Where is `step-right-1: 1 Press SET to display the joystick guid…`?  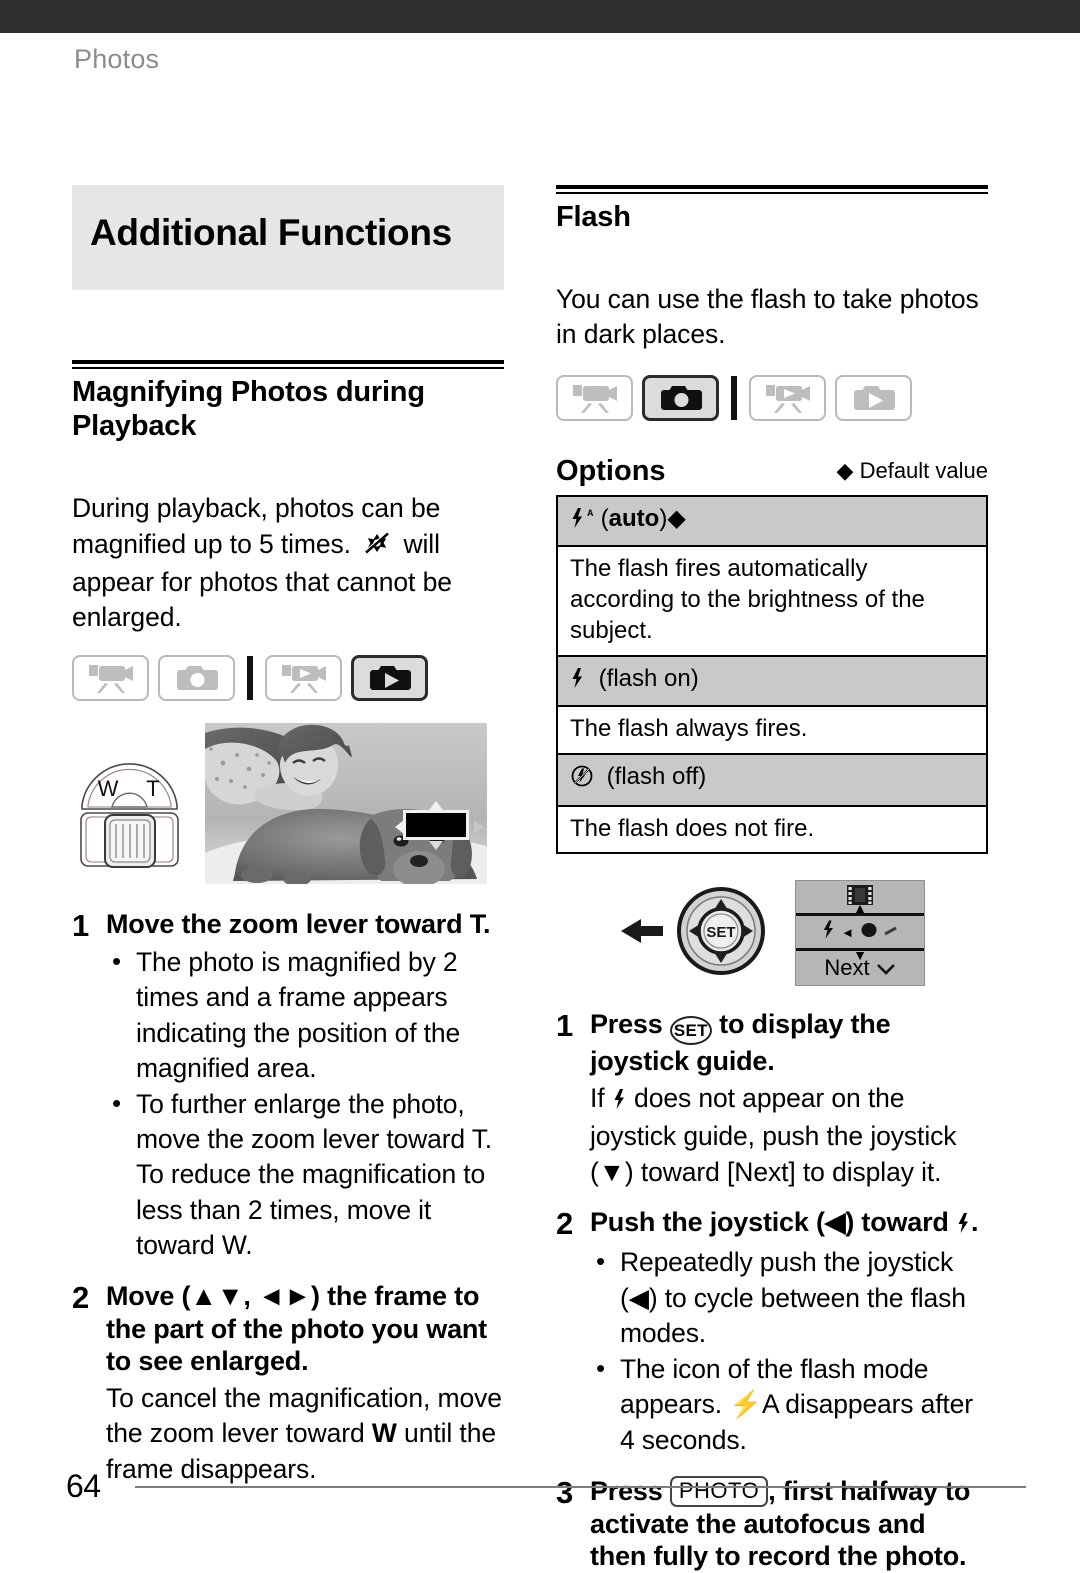 step-right-1: 1 Press SET to display the joystick guid… is located at coordinates (772, 1098).